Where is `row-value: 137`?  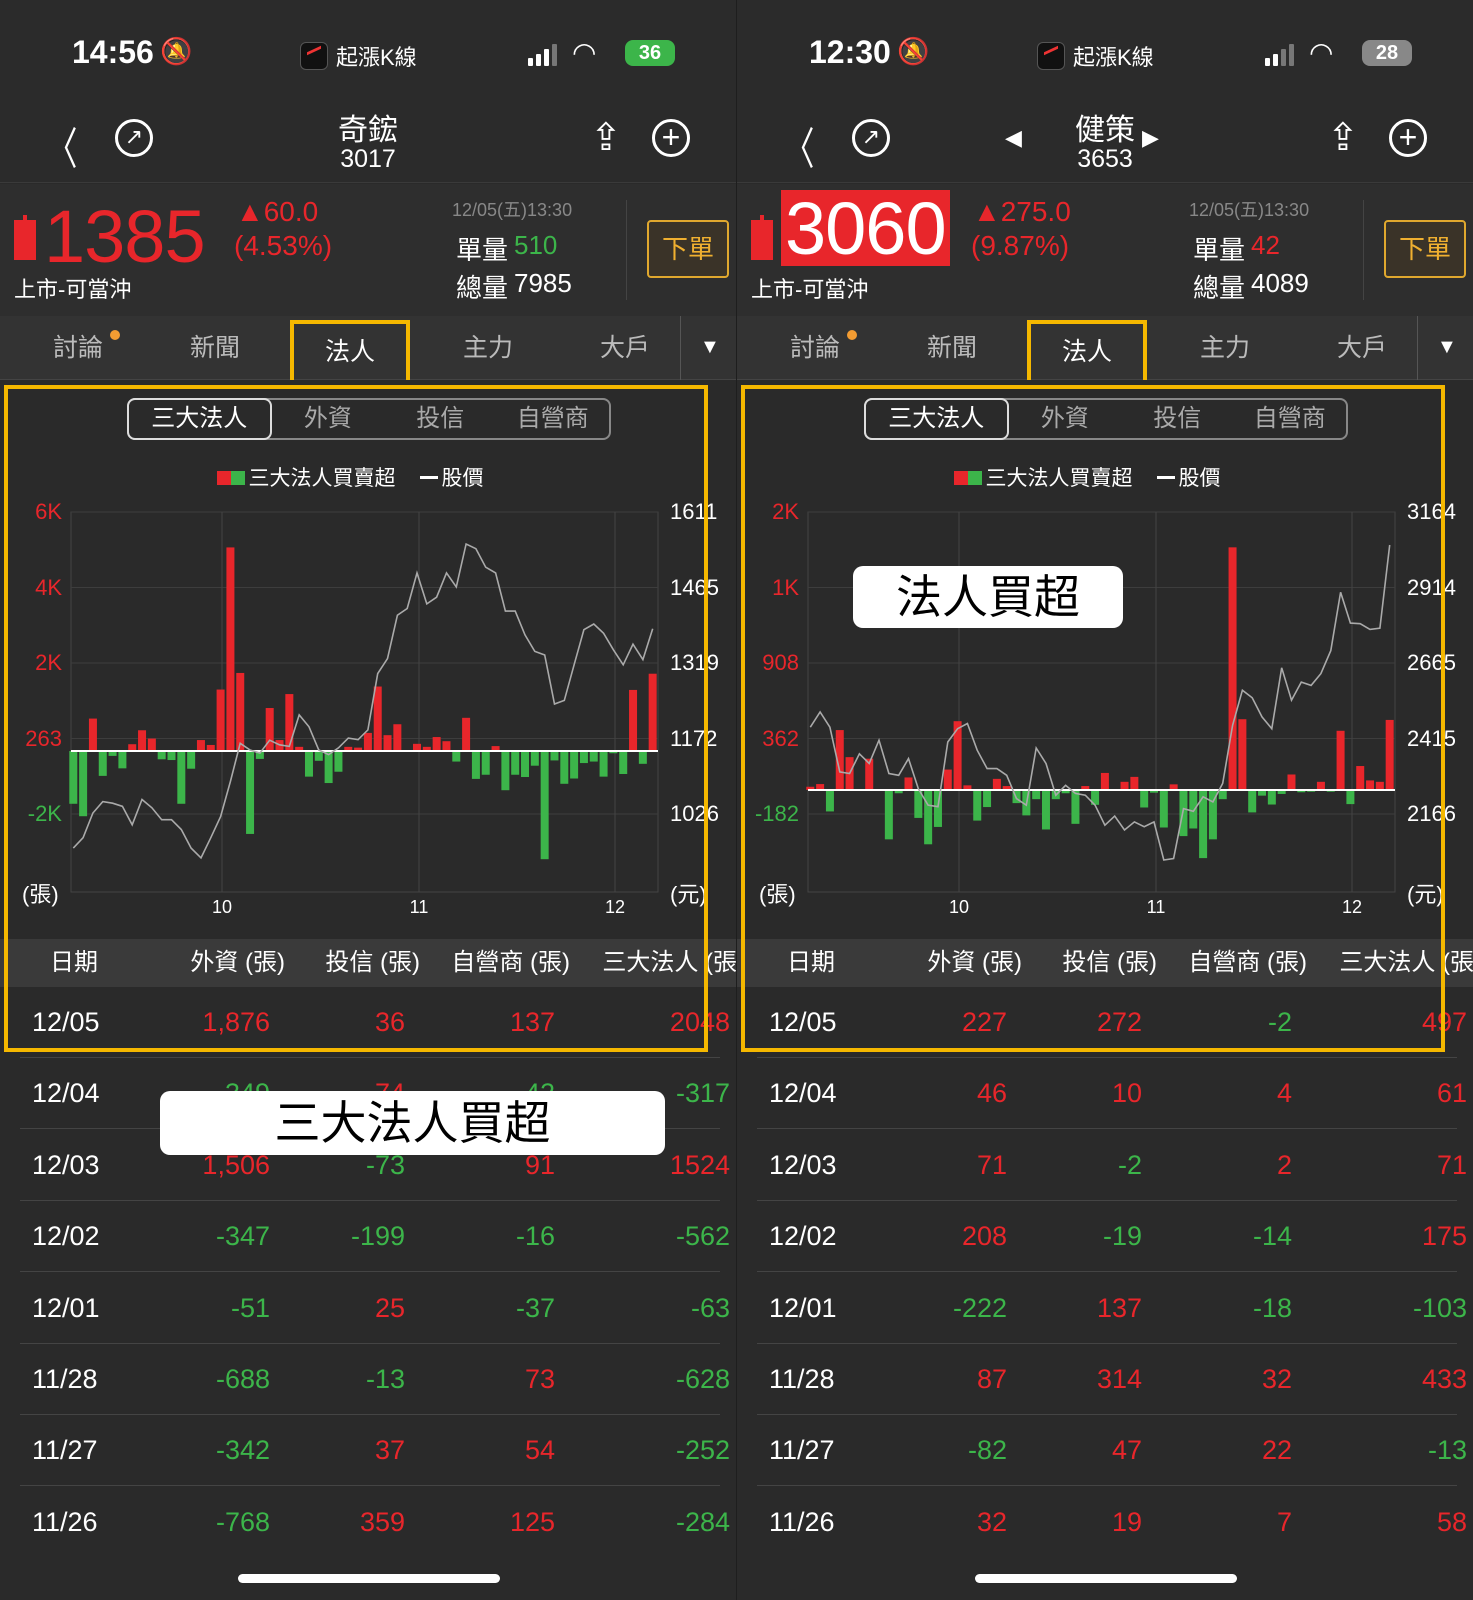
row-value: 137 is located at coordinates (1119, 1307).